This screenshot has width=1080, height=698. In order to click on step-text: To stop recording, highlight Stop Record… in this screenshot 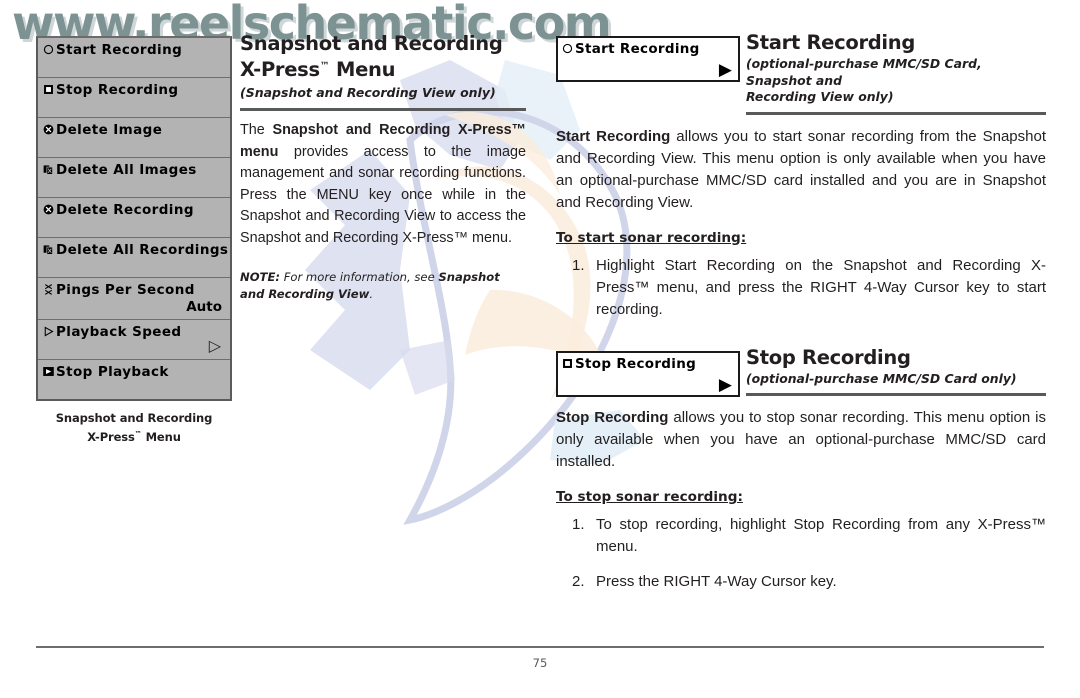, I will do `click(821, 535)`.